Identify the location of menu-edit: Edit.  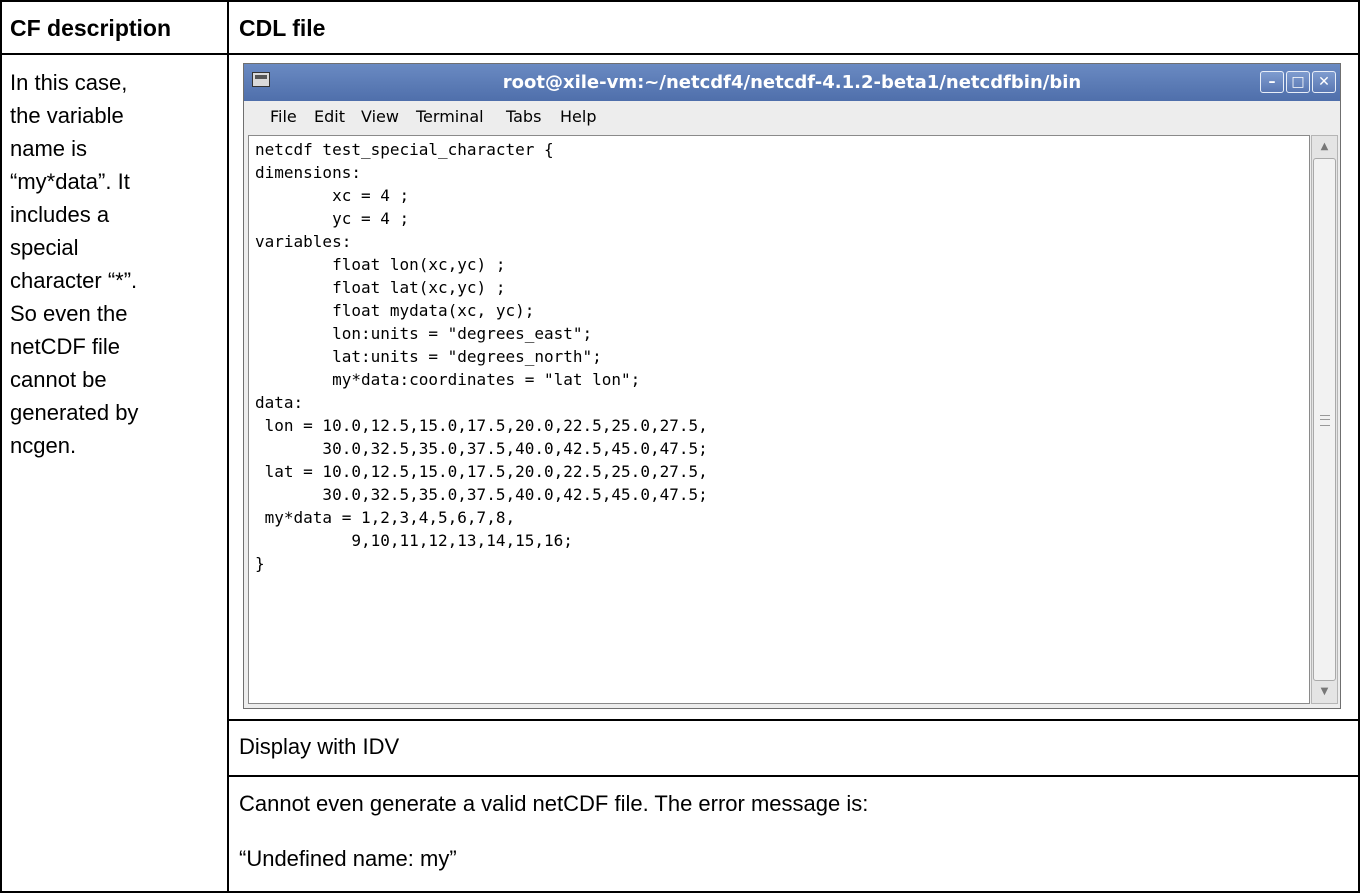
(329, 116).